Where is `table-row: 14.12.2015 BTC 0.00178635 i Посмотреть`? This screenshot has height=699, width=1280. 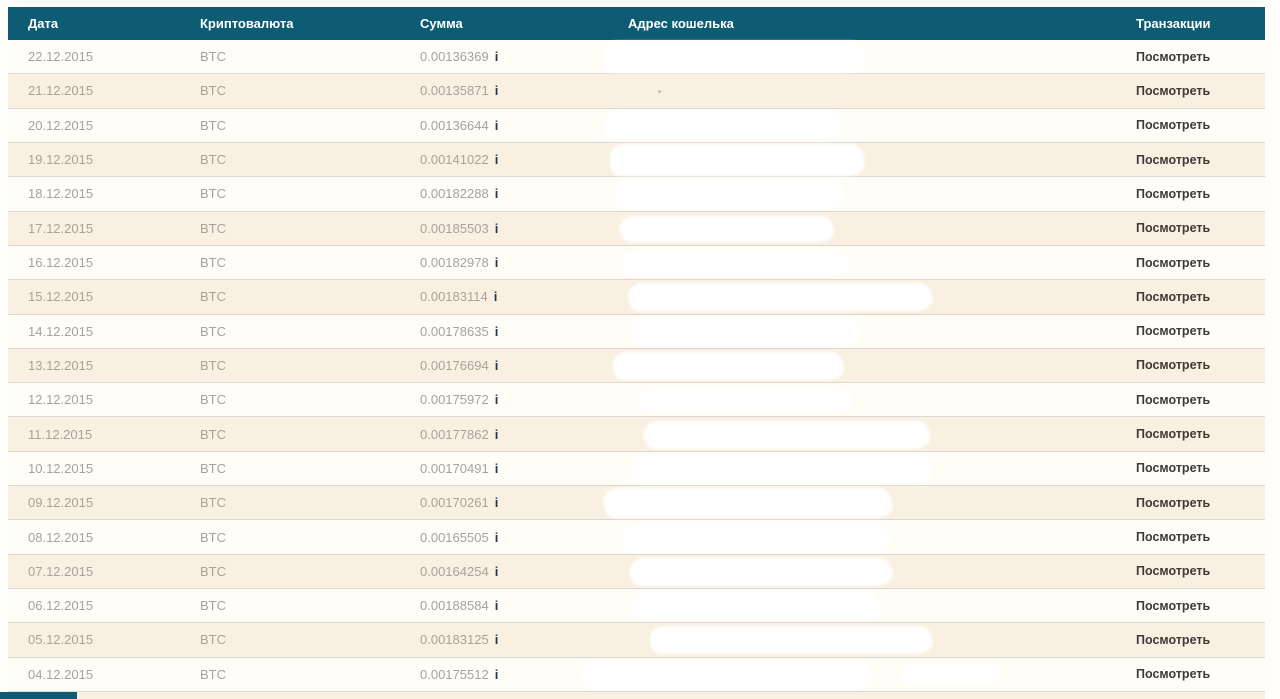 table-row: 14.12.2015 BTC 0.00178635 i Посмотреть is located at coordinates (636, 331).